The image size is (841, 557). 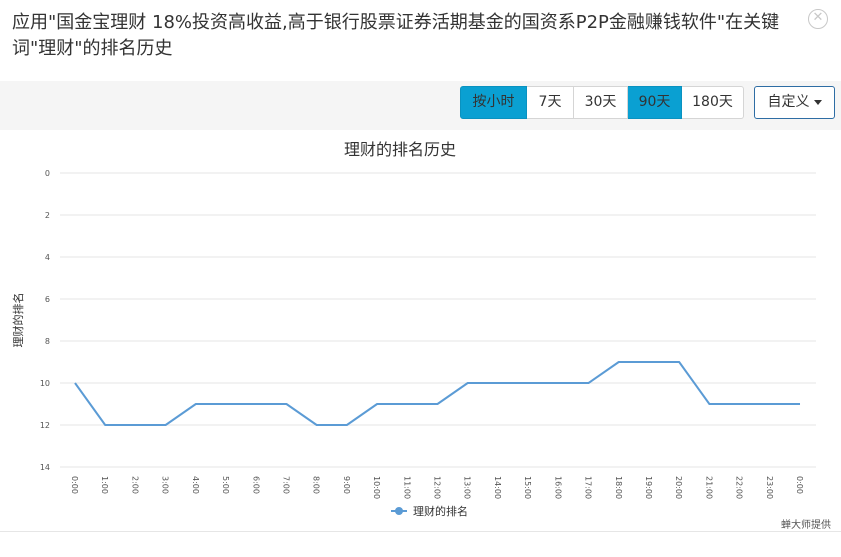 I want to click on range-button-group: 按小时 7天 30天 90天 180天, so click(x=602, y=102).